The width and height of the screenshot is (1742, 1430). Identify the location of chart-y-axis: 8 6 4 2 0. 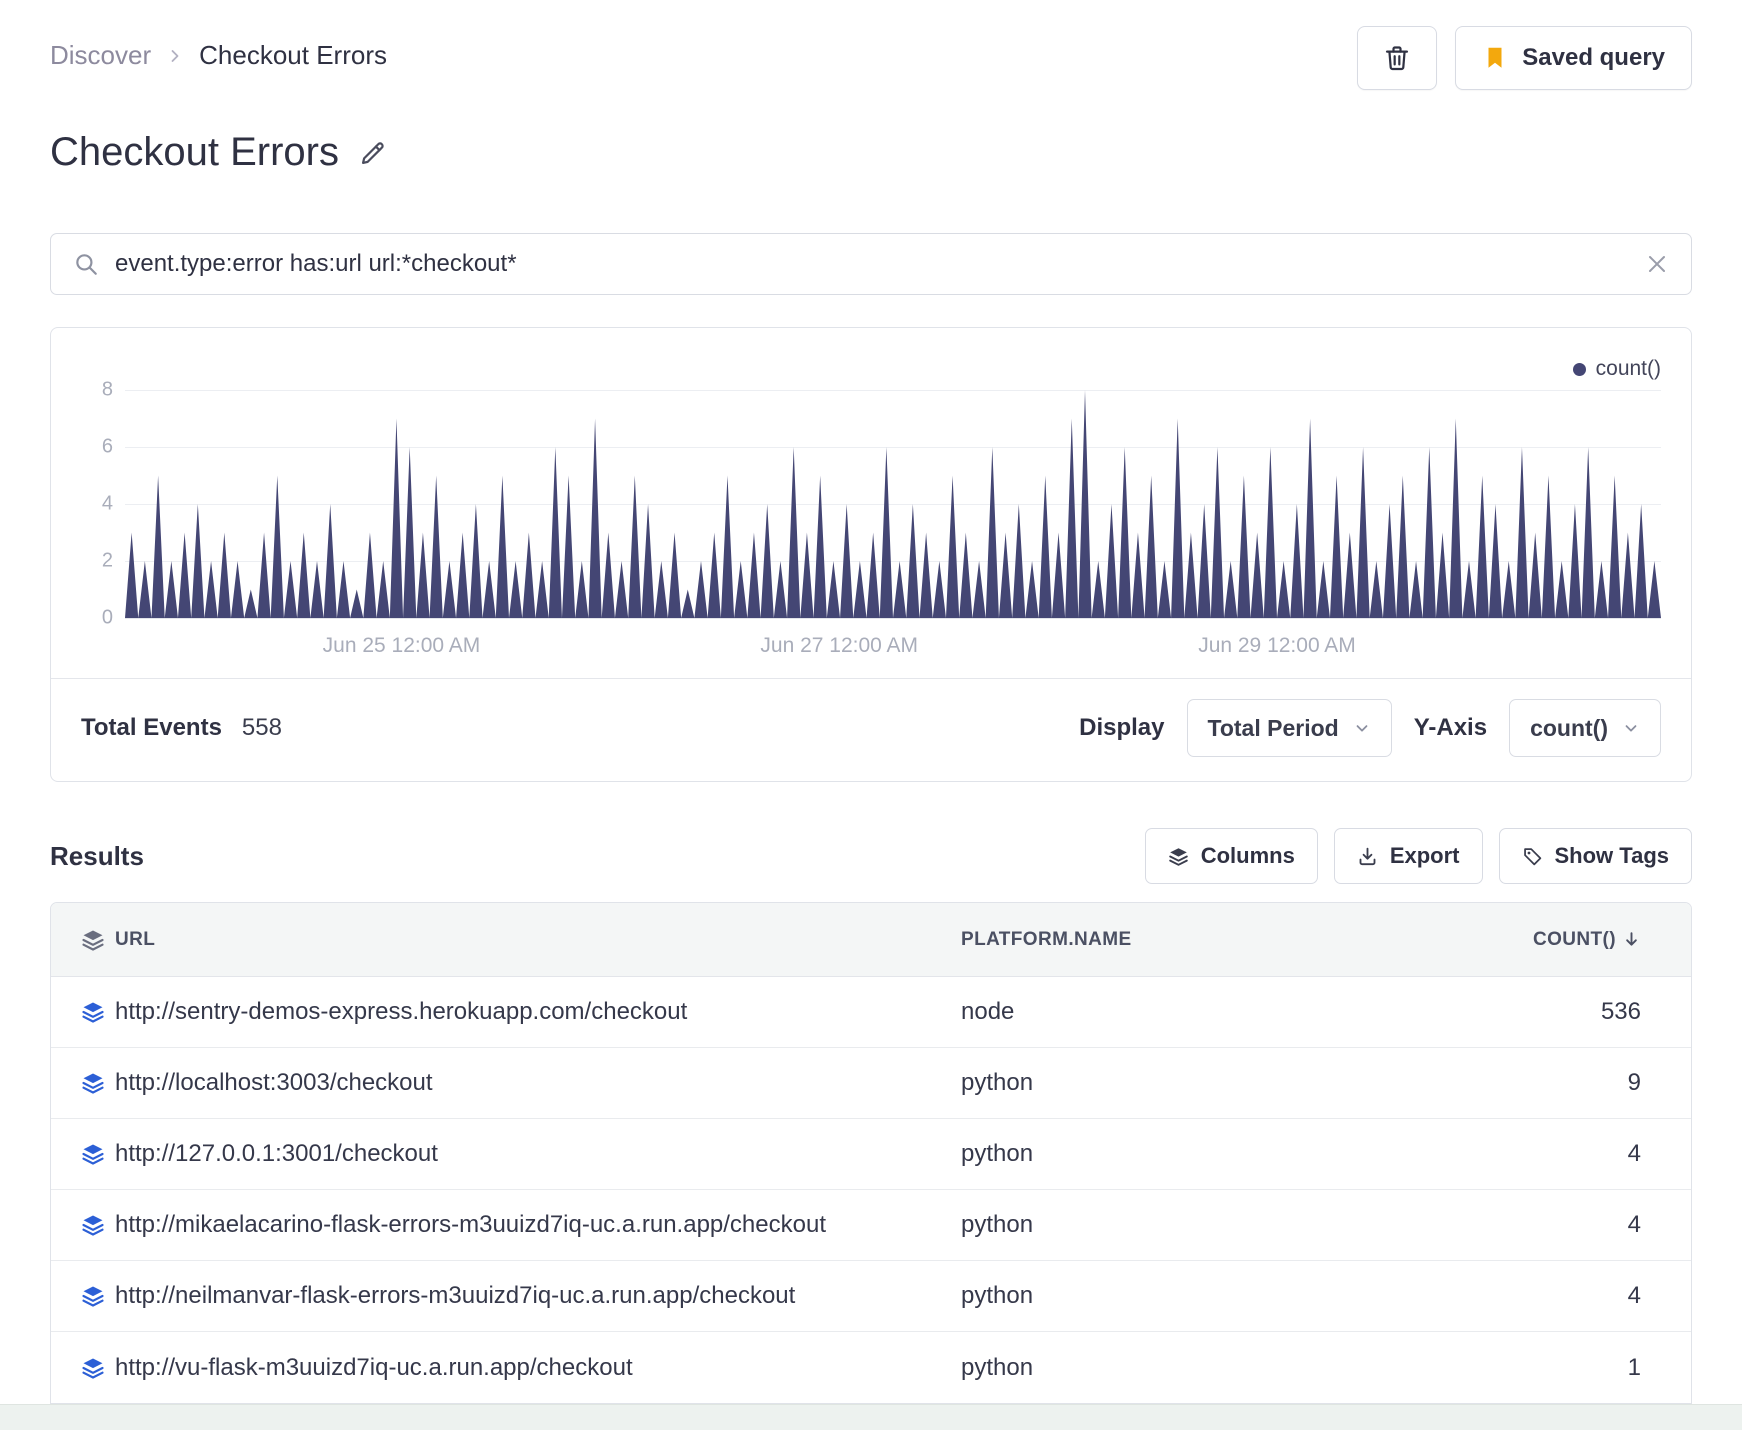
(103, 504).